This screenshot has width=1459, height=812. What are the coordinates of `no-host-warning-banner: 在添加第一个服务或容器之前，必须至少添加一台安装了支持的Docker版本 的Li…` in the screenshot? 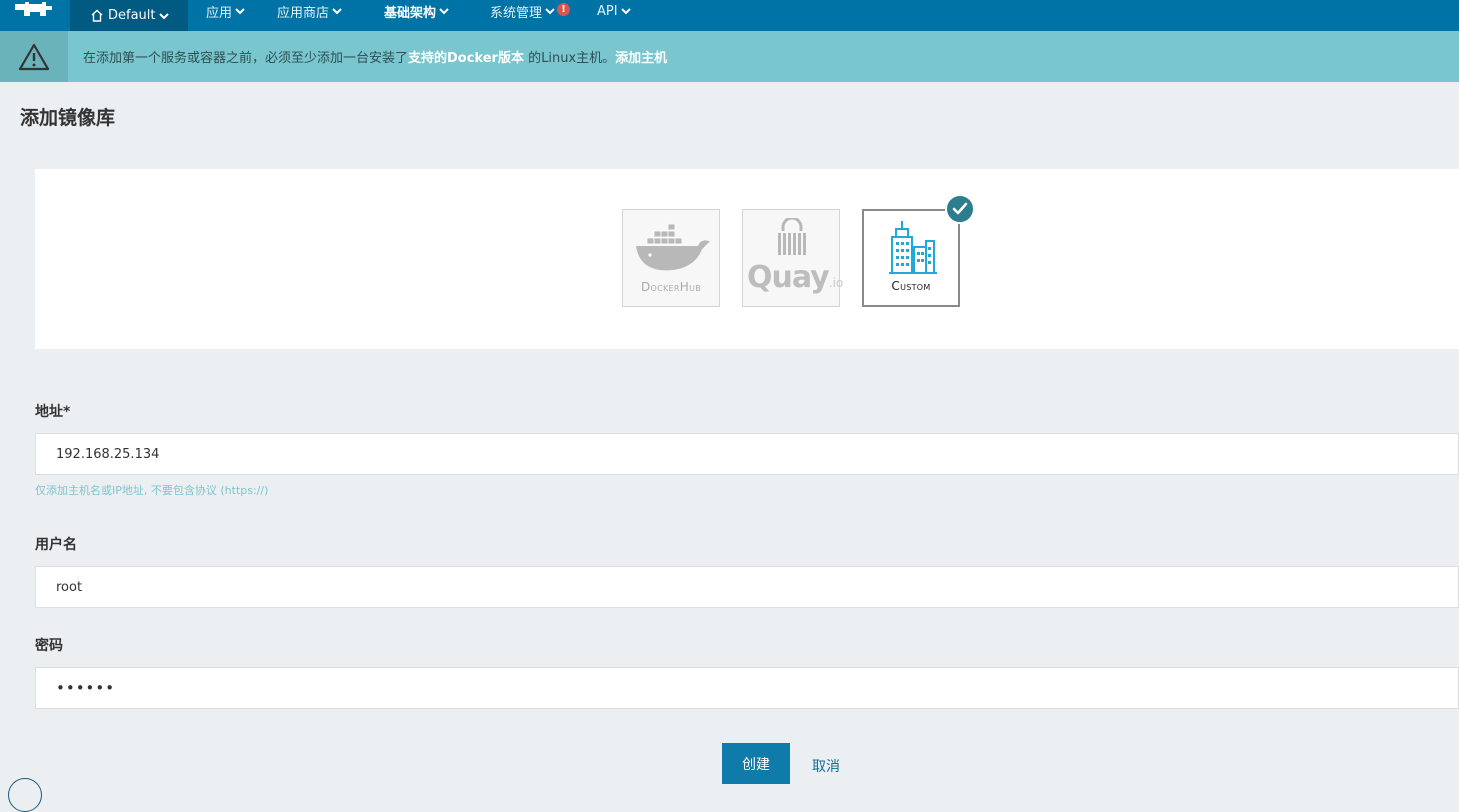 It's located at (729, 56).